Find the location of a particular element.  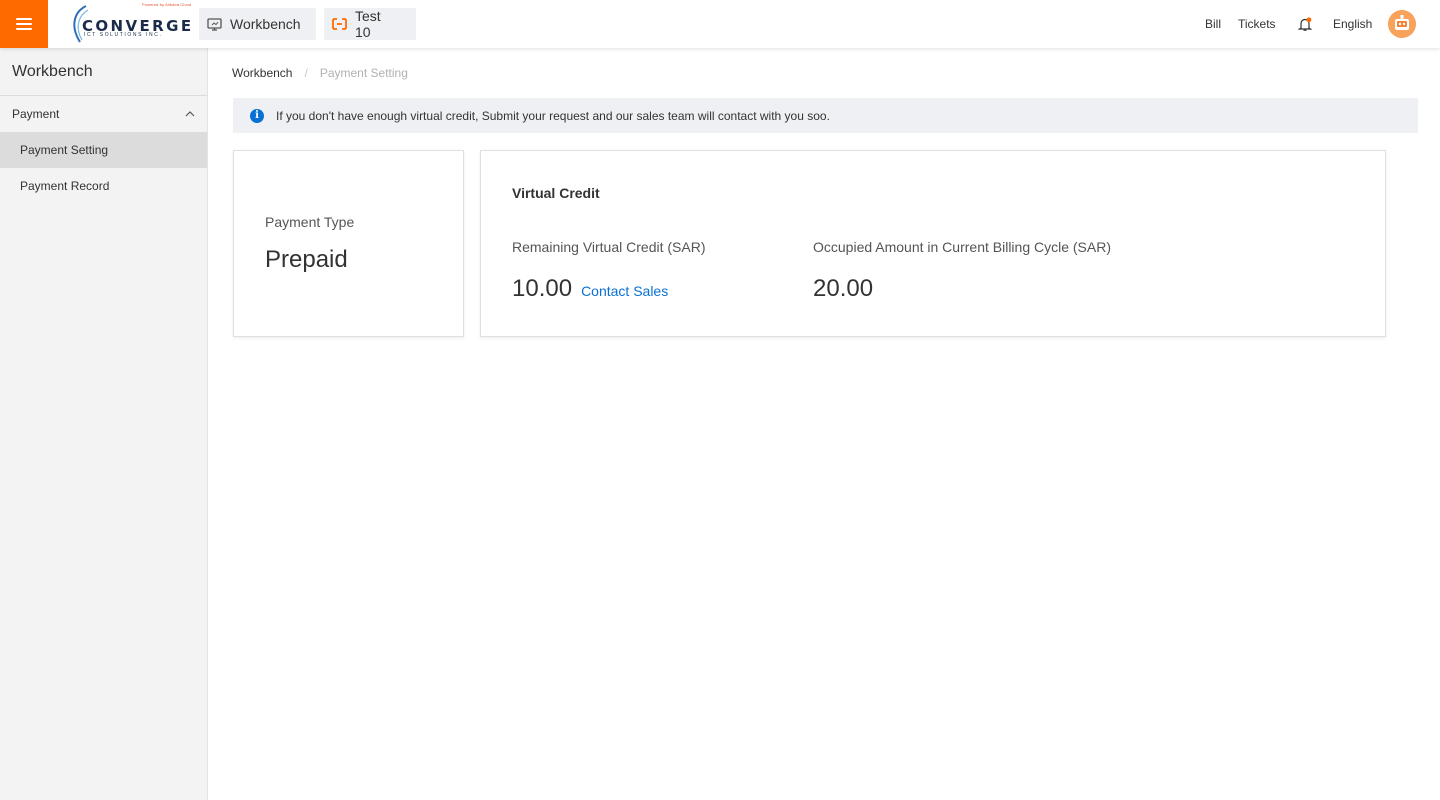

sidebar-group-payment: Payment is located at coordinates (103, 114).